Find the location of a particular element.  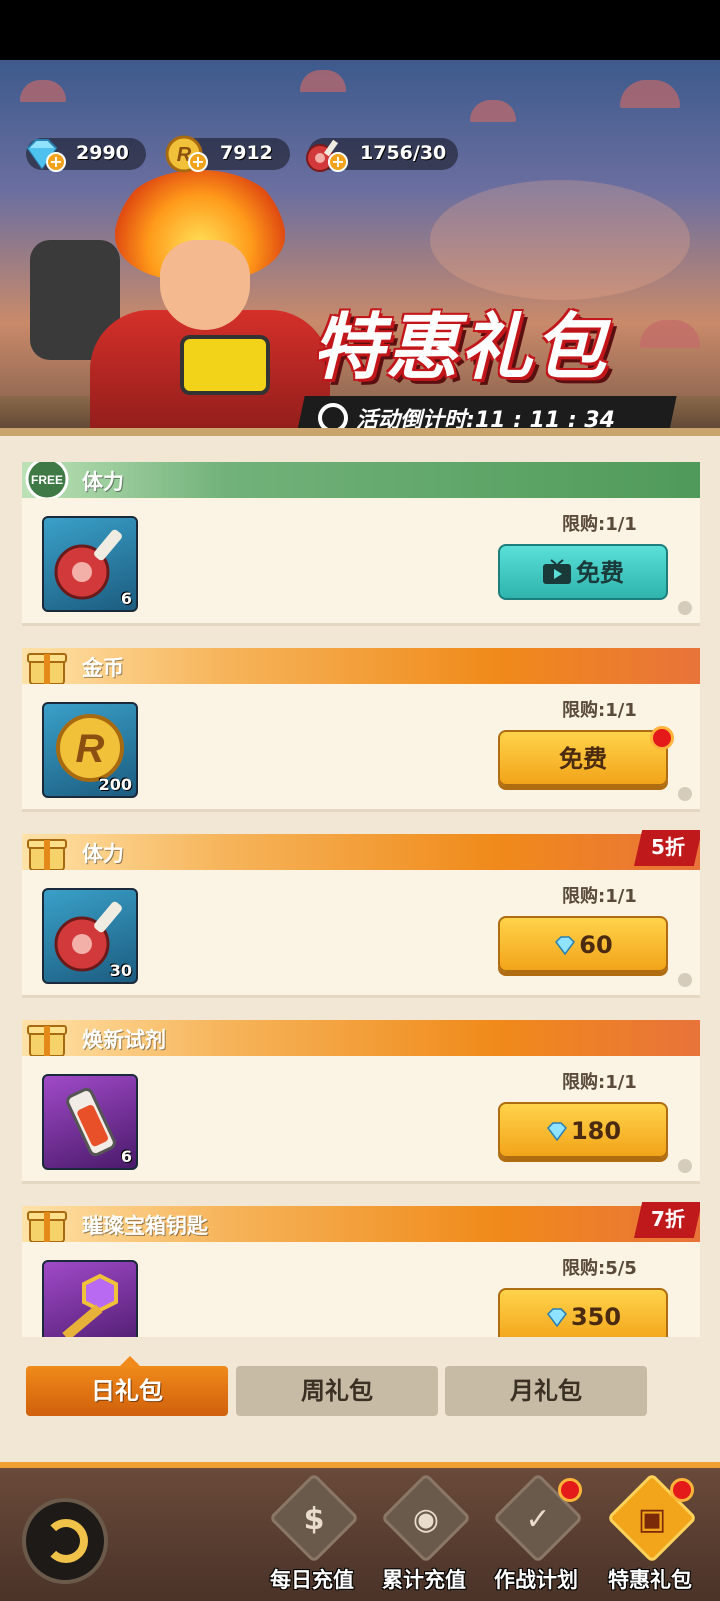

stamina-count: 1756/30 is located at coordinates (403, 153).